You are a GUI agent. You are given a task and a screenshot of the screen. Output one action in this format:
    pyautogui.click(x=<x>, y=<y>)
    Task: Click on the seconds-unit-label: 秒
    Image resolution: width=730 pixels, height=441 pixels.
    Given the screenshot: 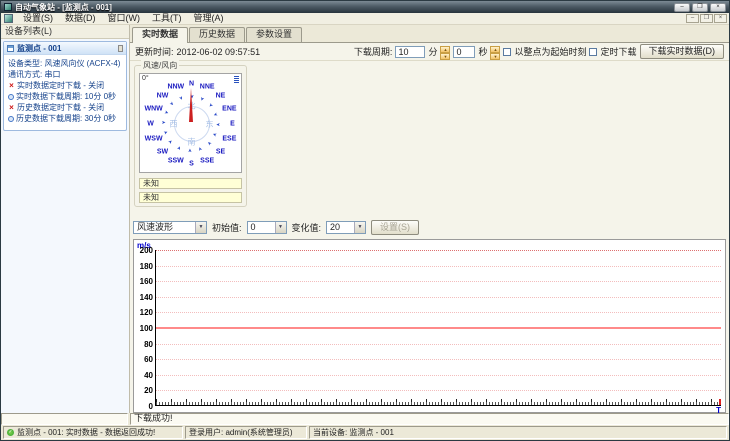 What is the action you would take?
    pyautogui.click(x=483, y=52)
    